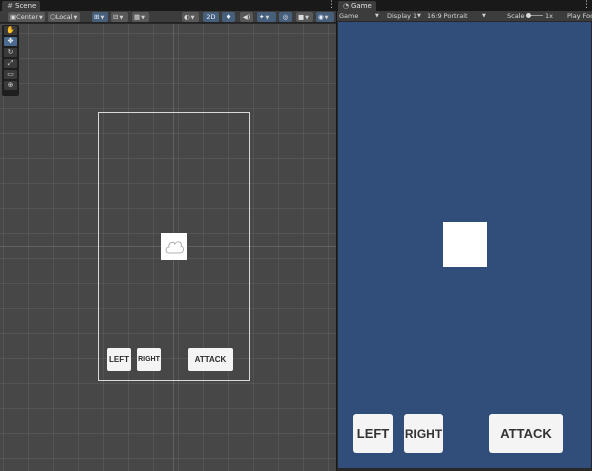  I want to click on scene-tab-bar: # Scene ⋮, so click(168, 5).